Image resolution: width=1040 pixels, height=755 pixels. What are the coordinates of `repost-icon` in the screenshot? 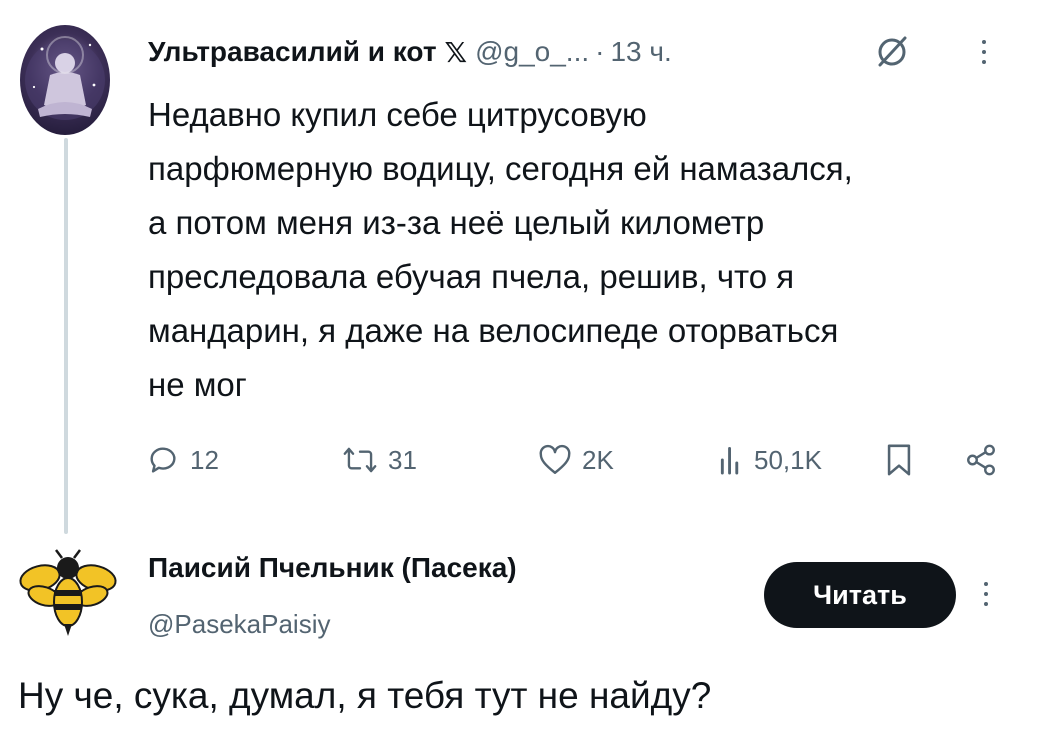 It's located at (360, 460).